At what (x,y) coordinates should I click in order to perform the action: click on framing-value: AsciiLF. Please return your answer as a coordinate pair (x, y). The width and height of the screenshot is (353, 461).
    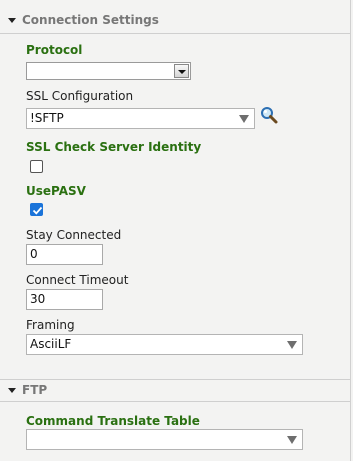
    Looking at the image, I should click on (51, 344).